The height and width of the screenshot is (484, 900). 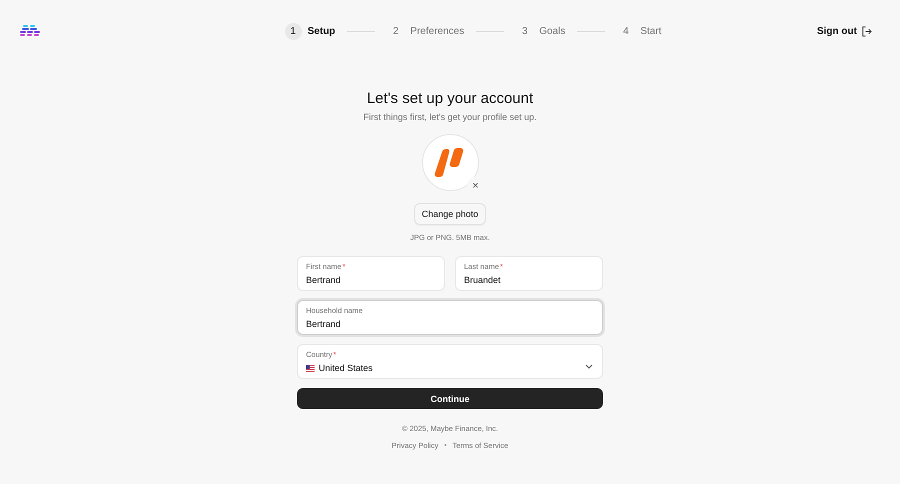 I want to click on flag-icon, so click(x=310, y=368).